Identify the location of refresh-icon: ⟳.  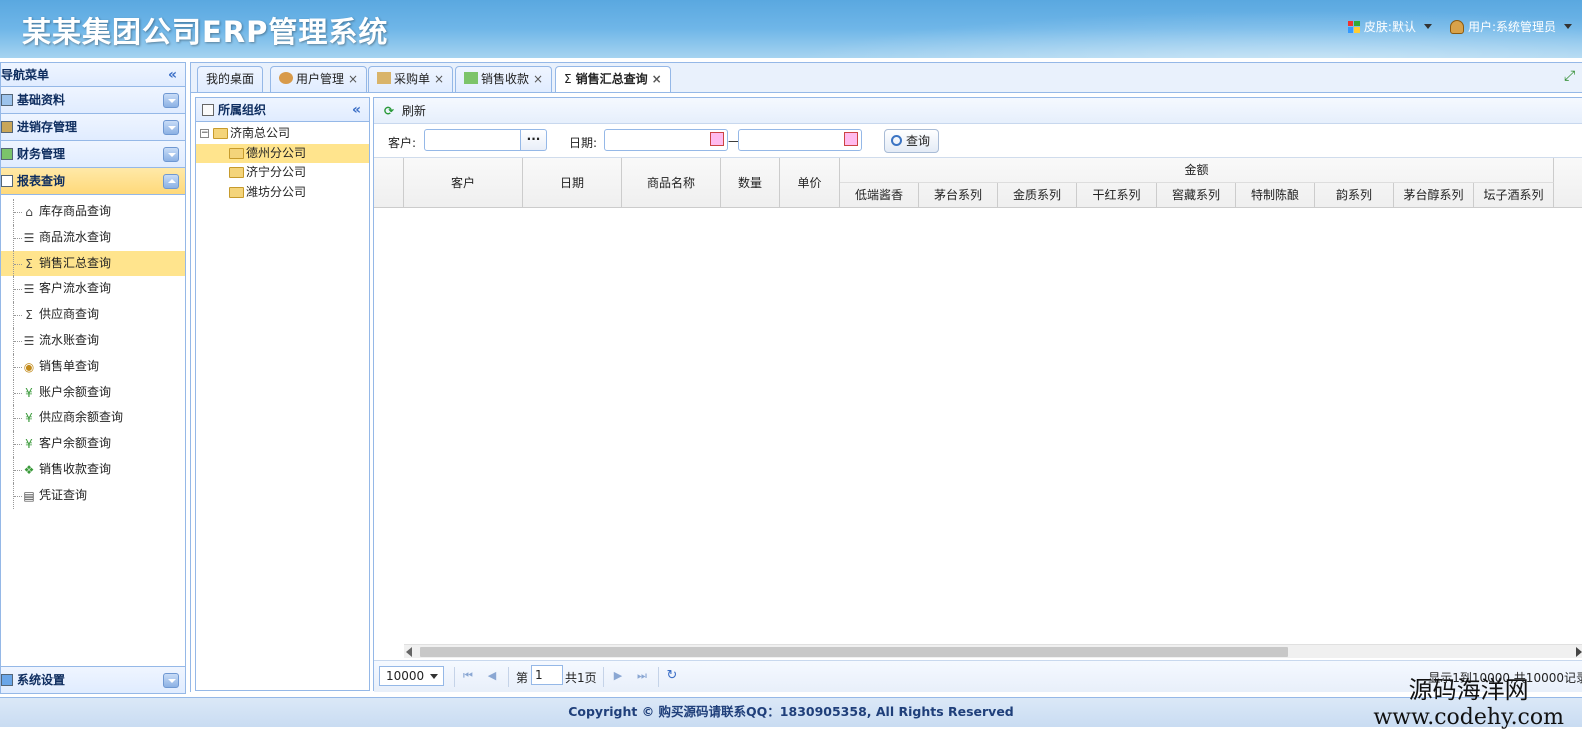
(389, 111).